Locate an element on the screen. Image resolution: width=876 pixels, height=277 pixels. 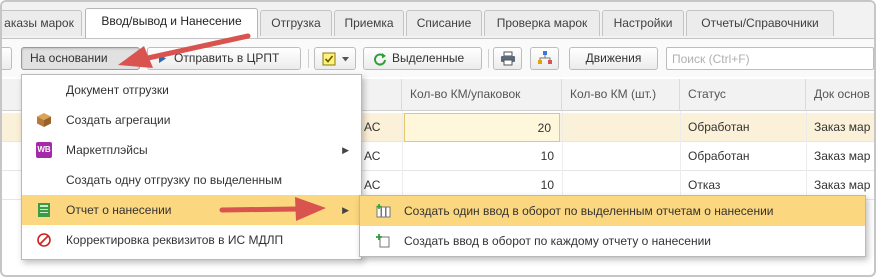
send-to-crpt-button: Отправить в ЦРПТ is located at coordinates (224, 58).